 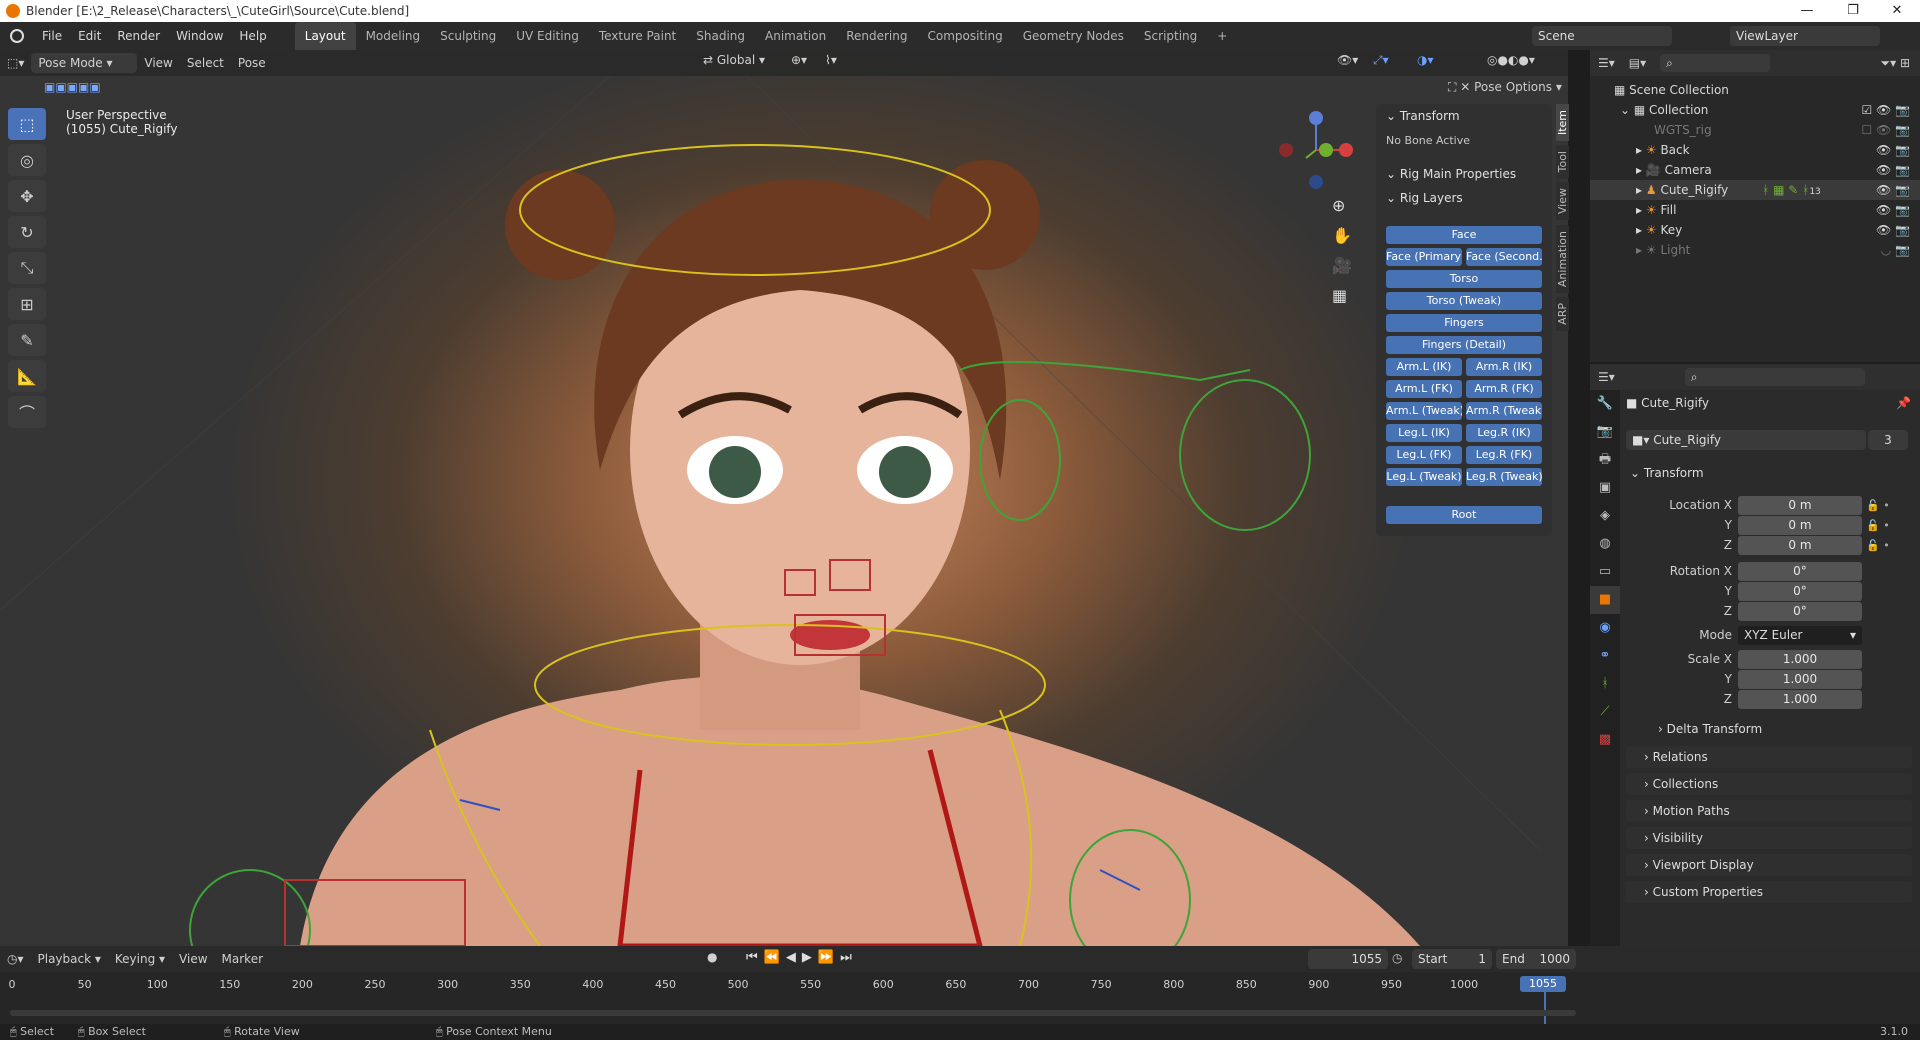 What do you see at coordinates (1504, 389) in the screenshot?
I see `layer-arm-r-fk-button: Arm.R (FK)` at bounding box center [1504, 389].